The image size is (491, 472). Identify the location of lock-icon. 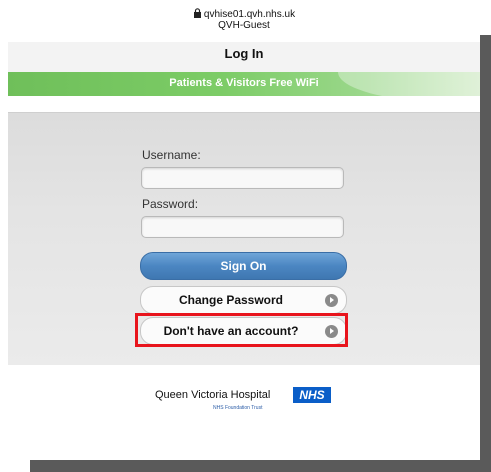
(197, 13).